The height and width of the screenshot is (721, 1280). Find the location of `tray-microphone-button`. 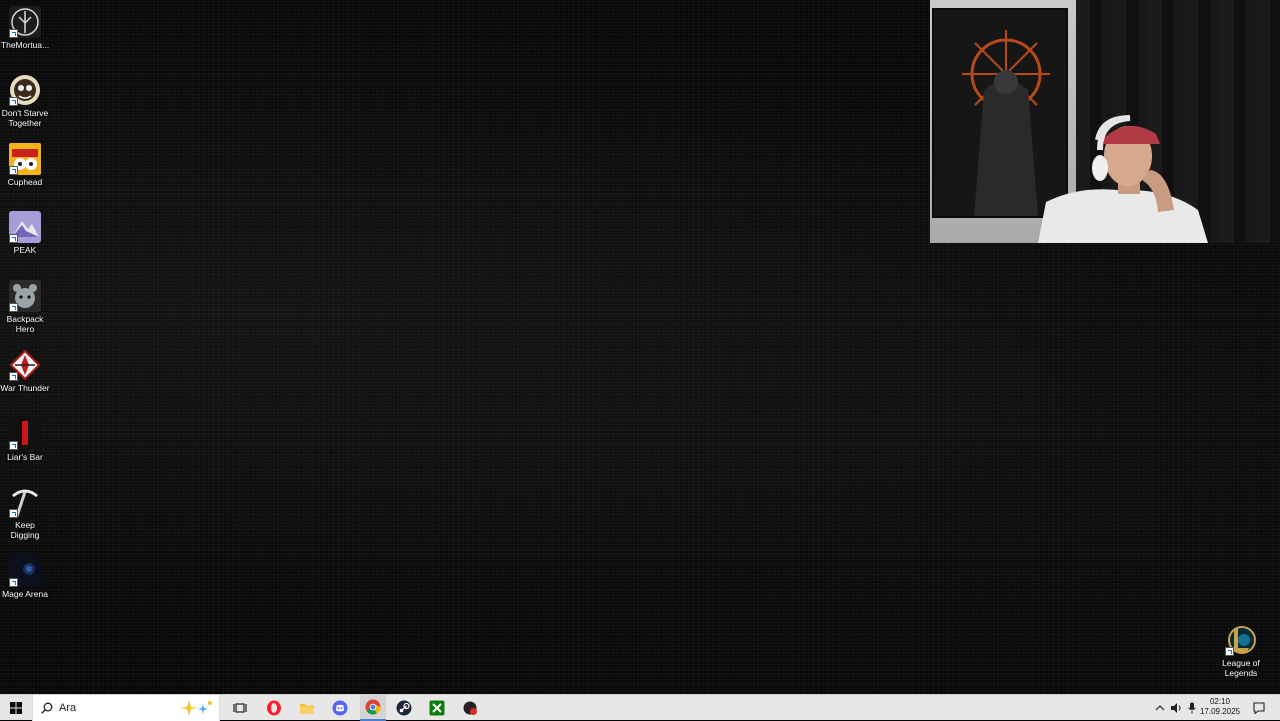

tray-microphone-button is located at coordinates (1192, 708).